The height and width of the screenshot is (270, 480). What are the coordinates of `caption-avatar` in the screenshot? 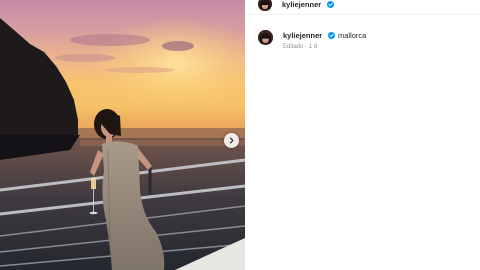 It's located at (265, 37).